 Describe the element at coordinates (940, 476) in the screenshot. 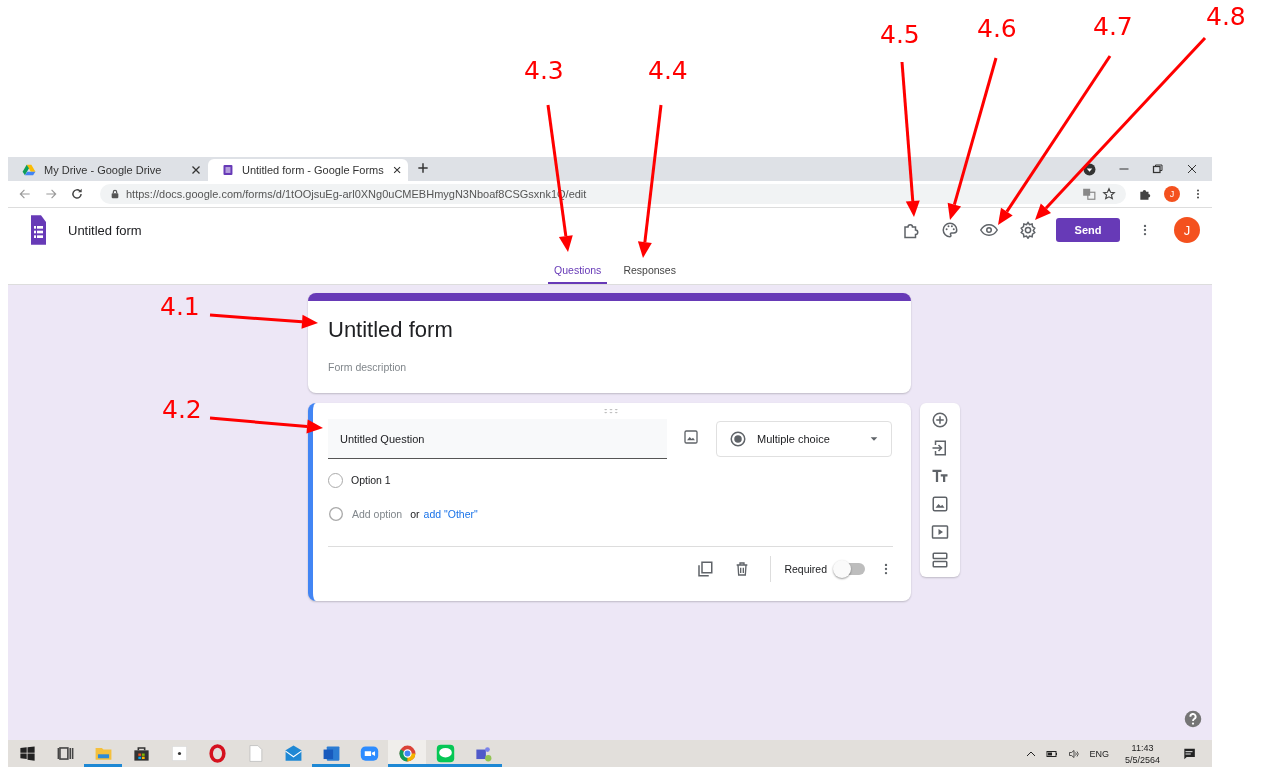

I see `text-size-icon` at that location.